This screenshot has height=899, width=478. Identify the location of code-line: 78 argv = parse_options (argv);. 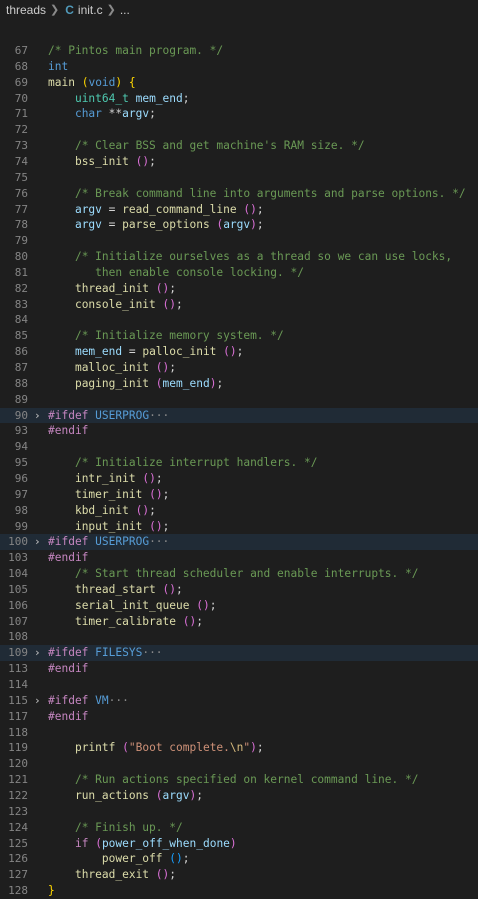
(239, 225).